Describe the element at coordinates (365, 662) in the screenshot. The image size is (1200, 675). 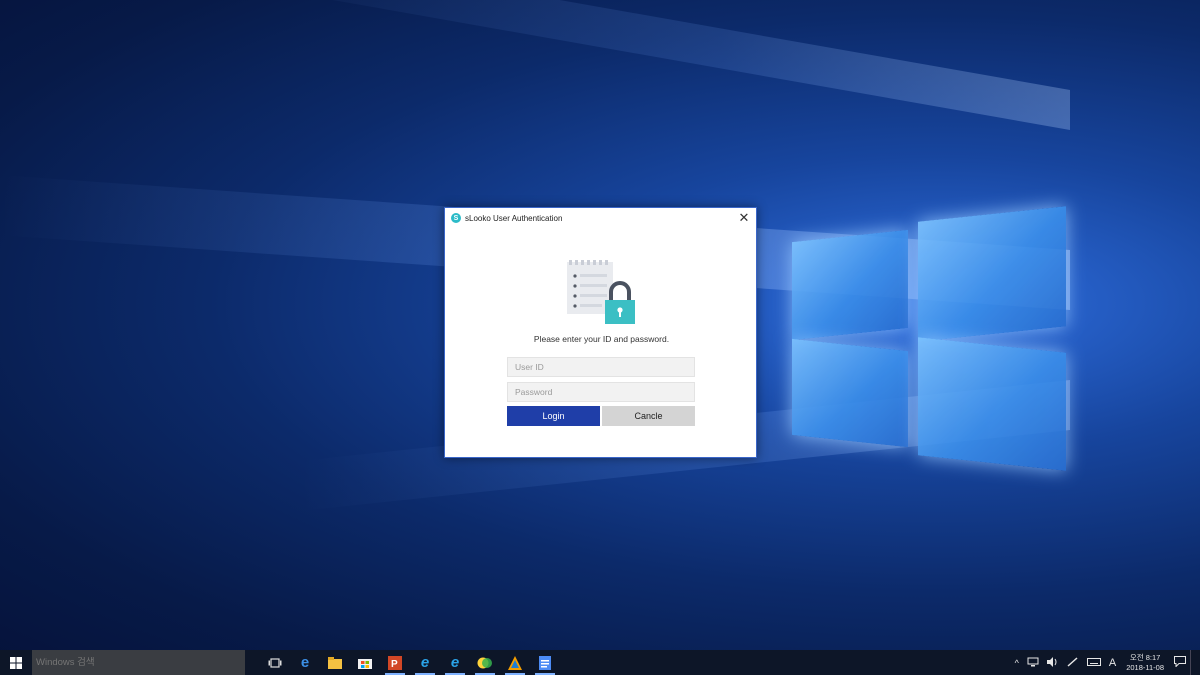
I see `store-icon` at that location.